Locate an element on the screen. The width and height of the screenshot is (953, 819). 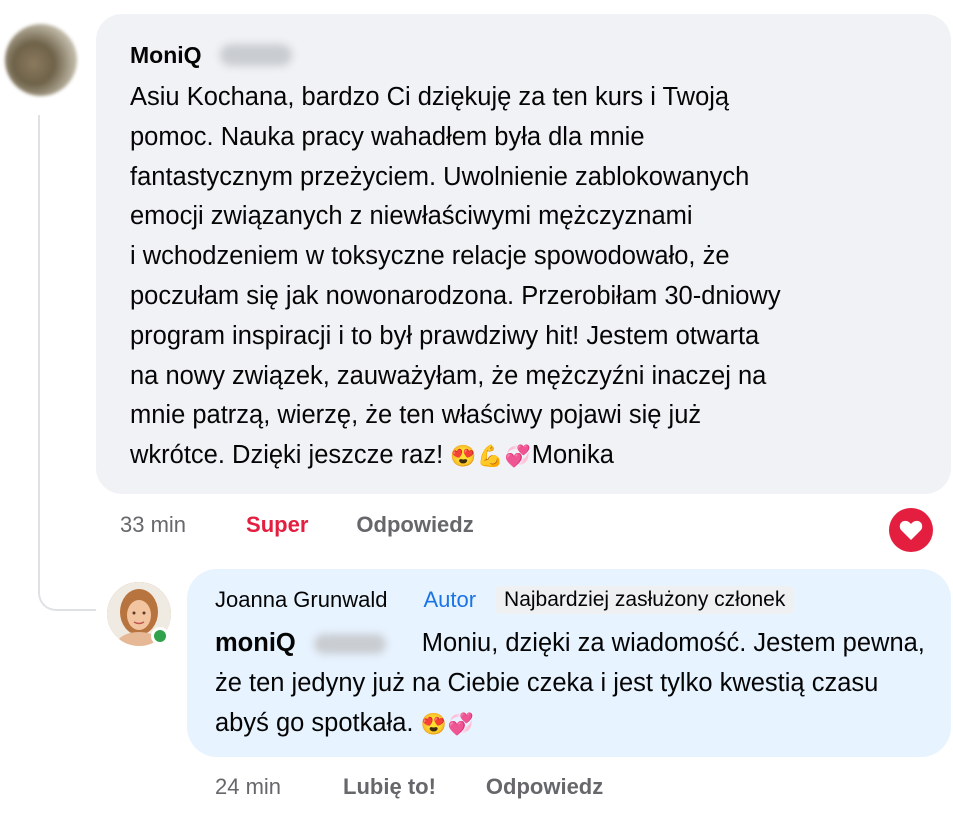
reaction-count-badge is located at coordinates (911, 530).